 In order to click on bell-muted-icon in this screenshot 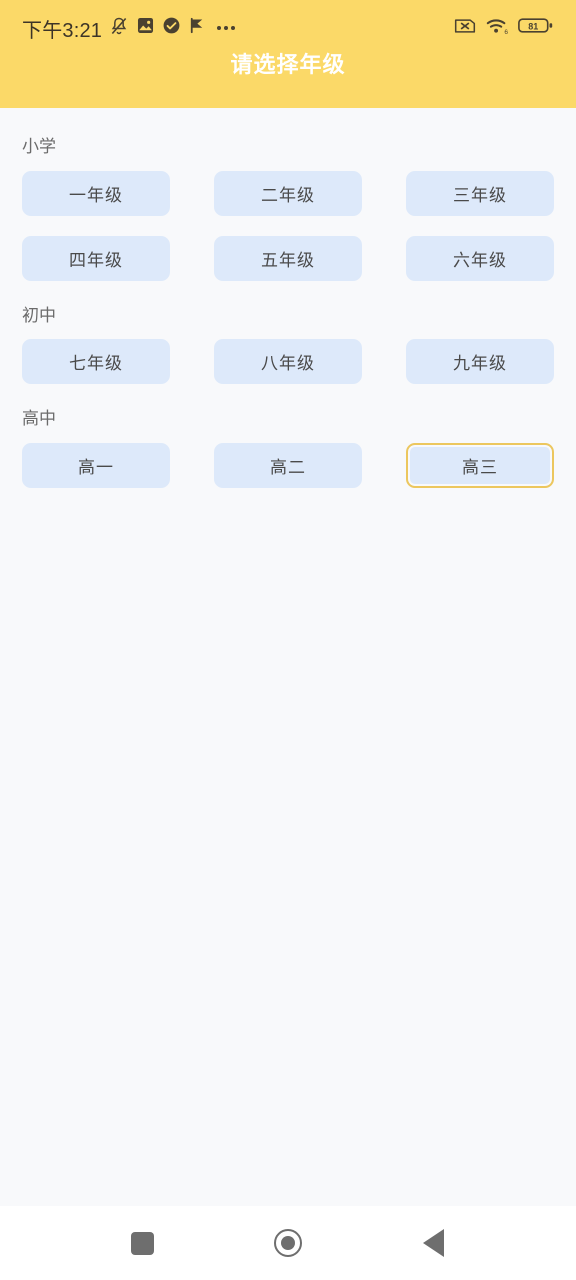, I will do `click(119, 28)`.